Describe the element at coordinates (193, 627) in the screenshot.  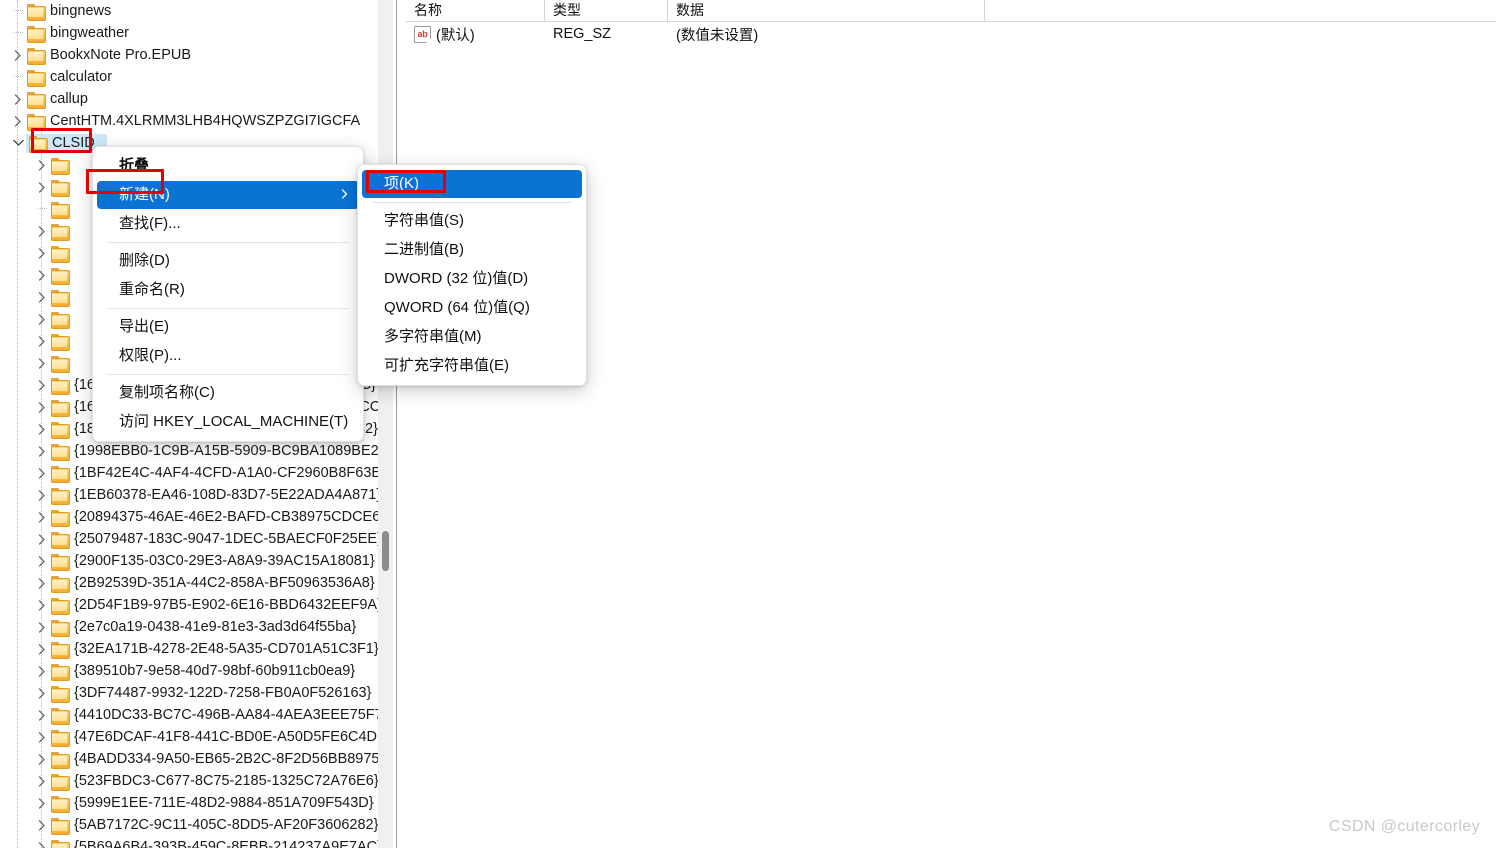
I see `tree-item: {2e7c0a19-0438-41e9-81e3-3ad3d64f55ba}` at that location.